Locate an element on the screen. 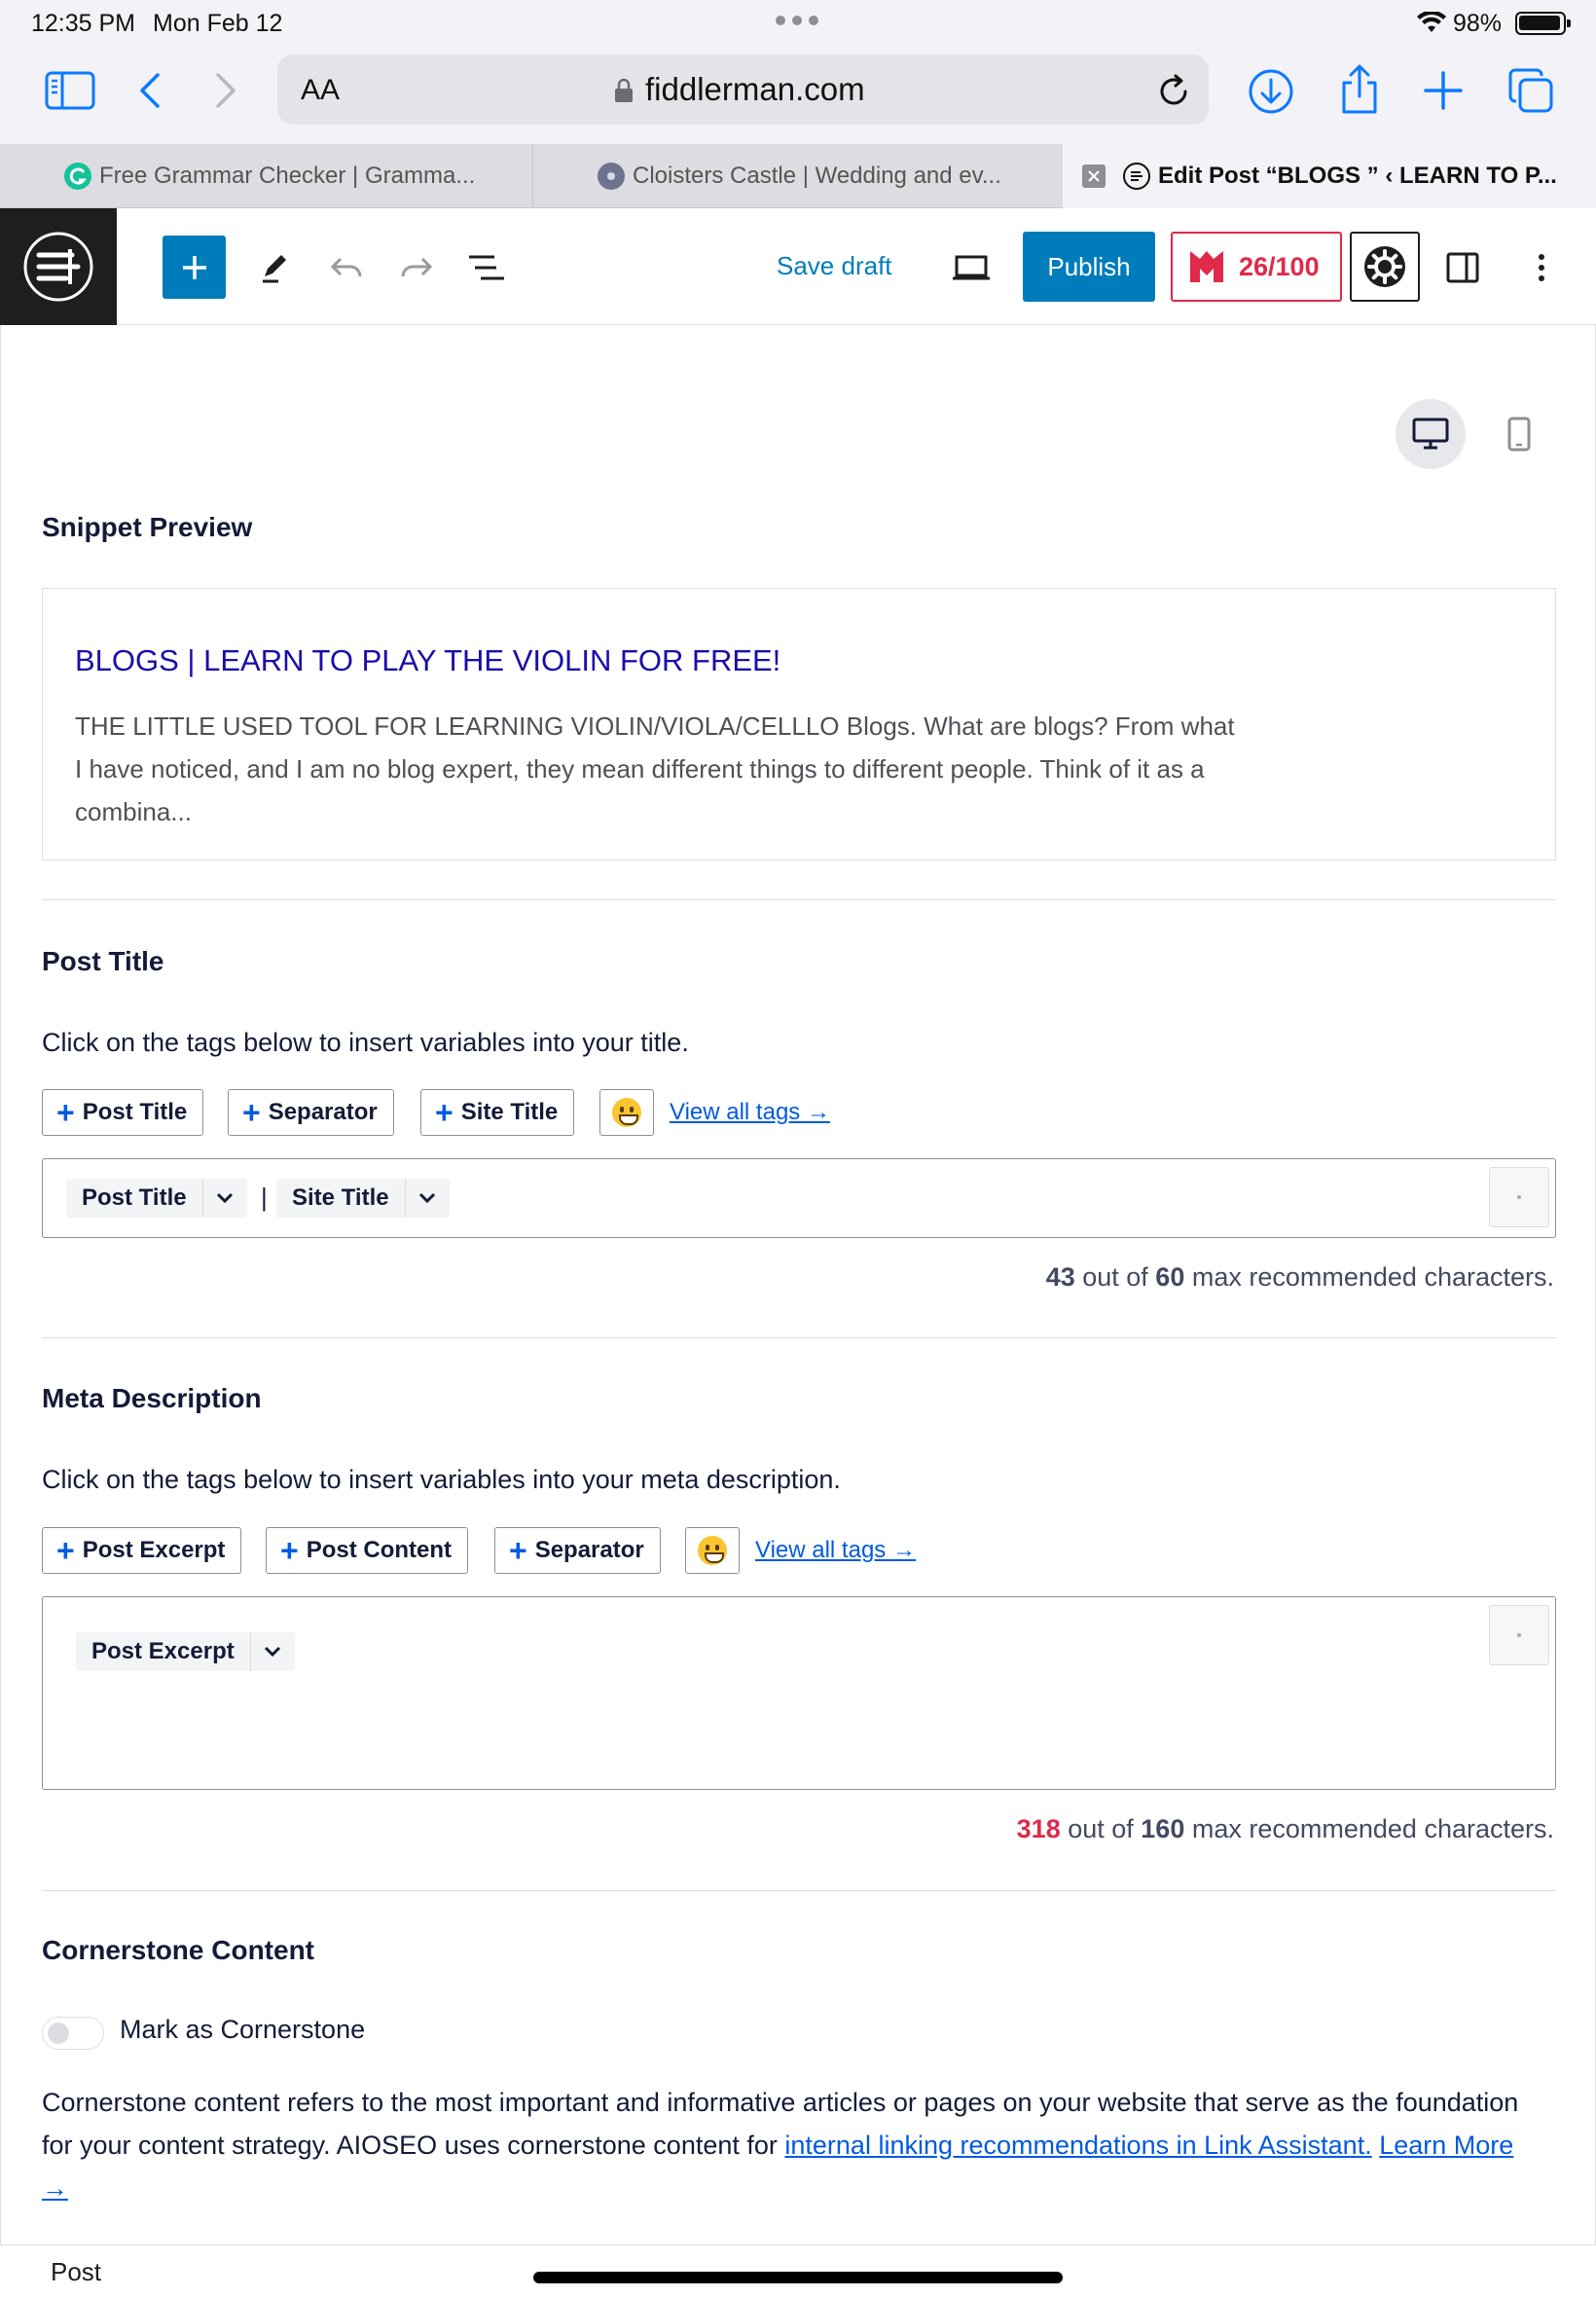  new-tab-icon is located at coordinates (1443, 90).